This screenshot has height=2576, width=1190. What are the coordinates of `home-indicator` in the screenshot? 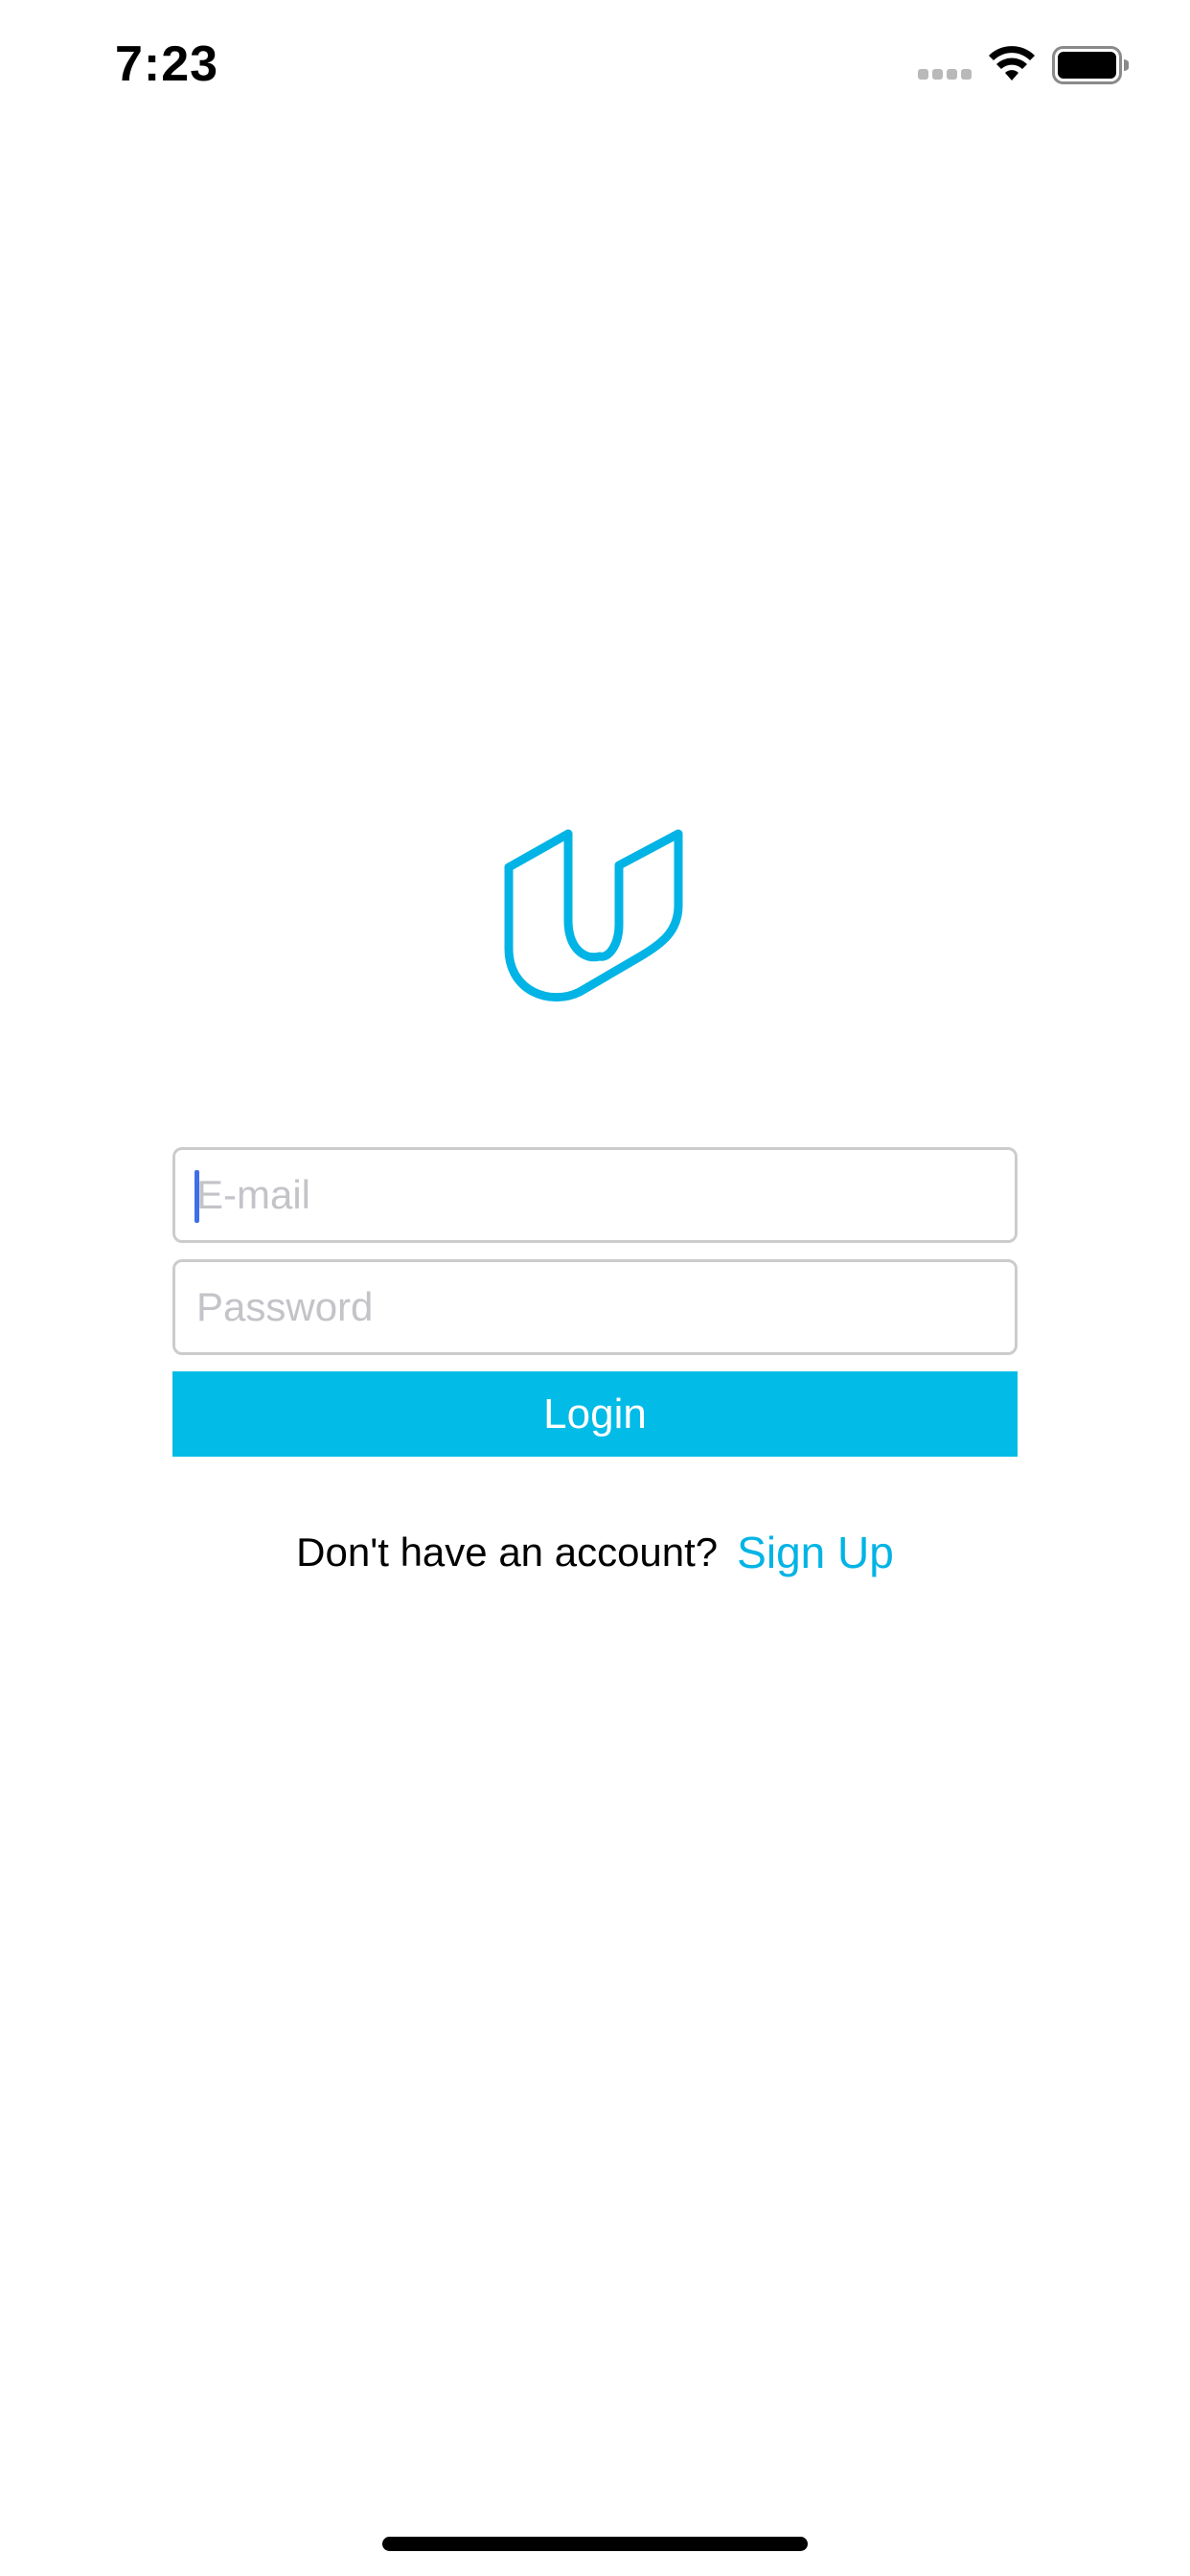 It's located at (595, 2544).